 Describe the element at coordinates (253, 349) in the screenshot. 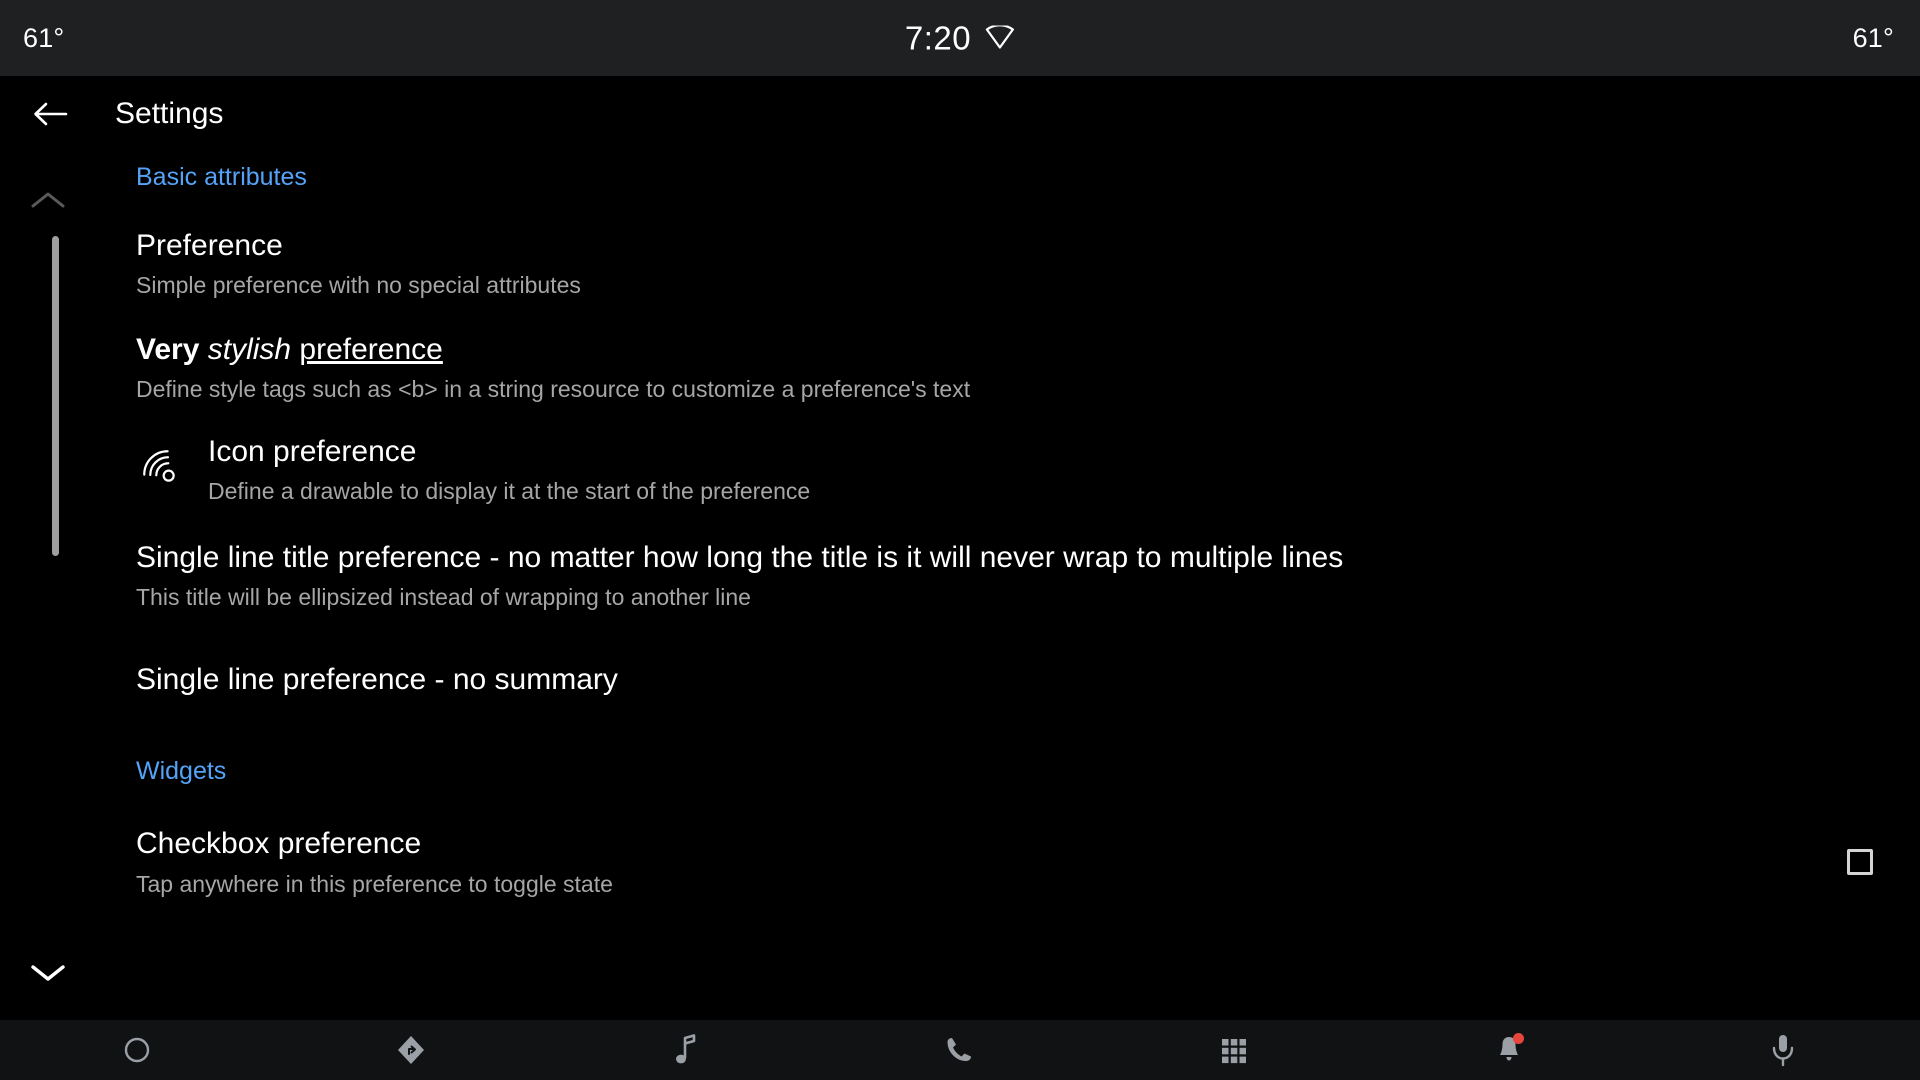

I see `preference-title-italic-part: stylish` at that location.